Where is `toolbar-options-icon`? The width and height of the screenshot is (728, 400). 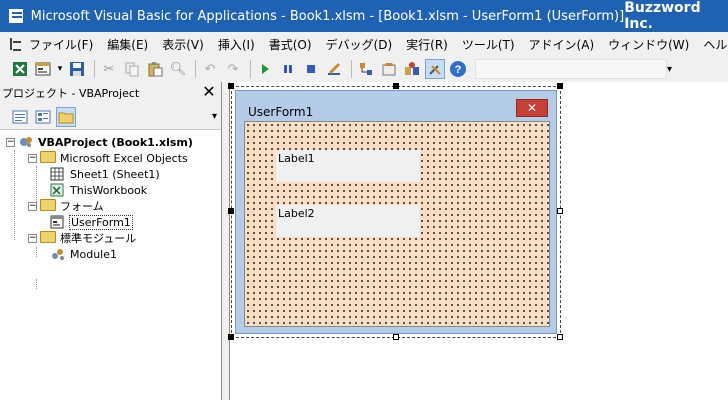
toolbar-options-icon is located at coordinates (671, 69).